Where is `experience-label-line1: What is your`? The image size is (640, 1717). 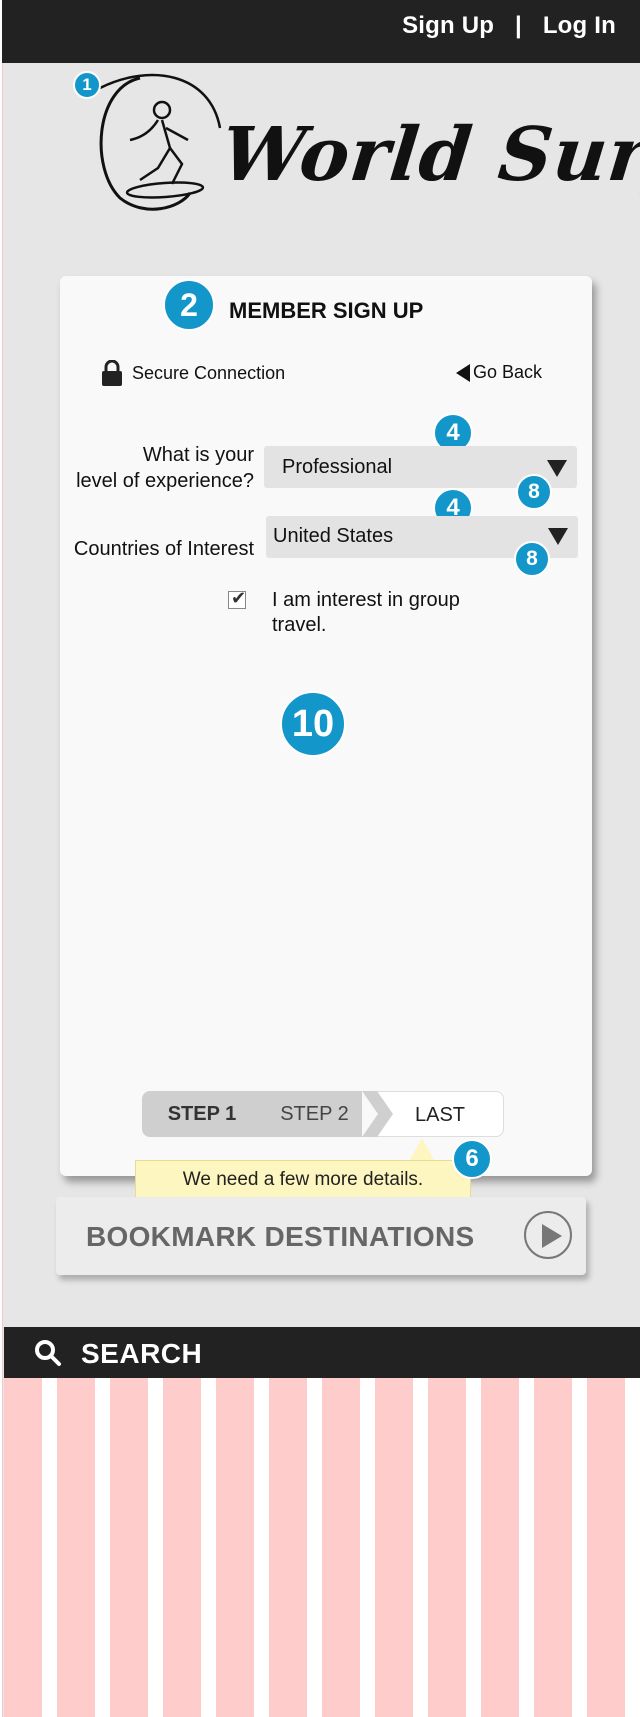
experience-label-line1: What is your is located at coordinates (198, 455).